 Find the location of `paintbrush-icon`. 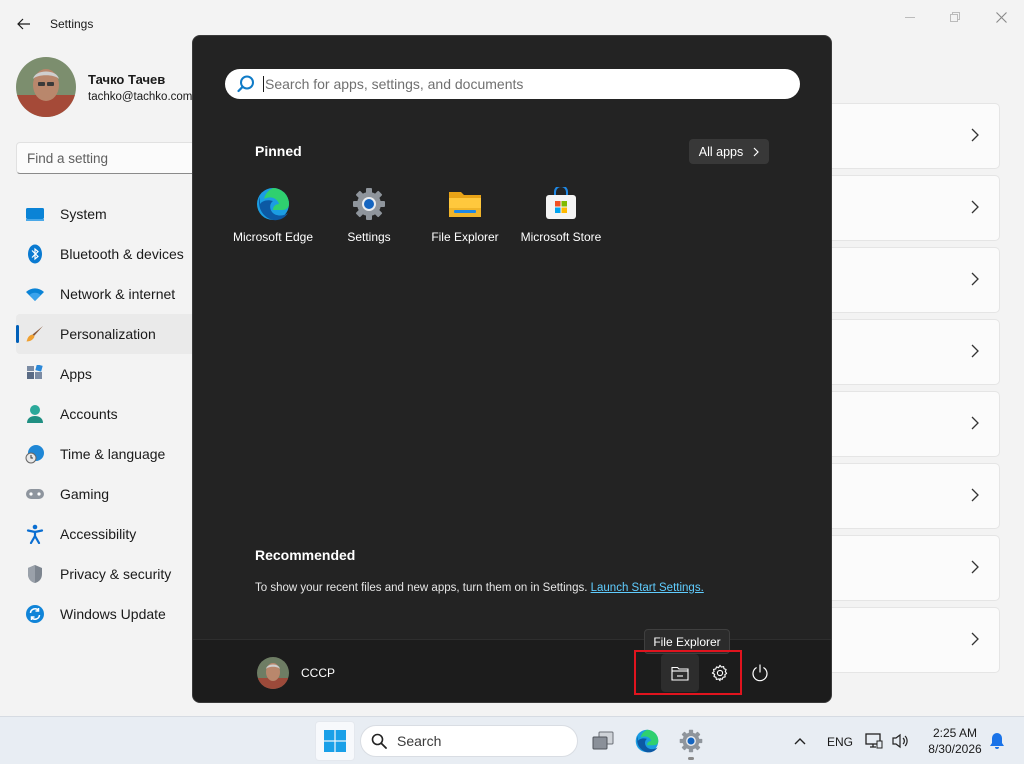

paintbrush-icon is located at coordinates (35, 334).